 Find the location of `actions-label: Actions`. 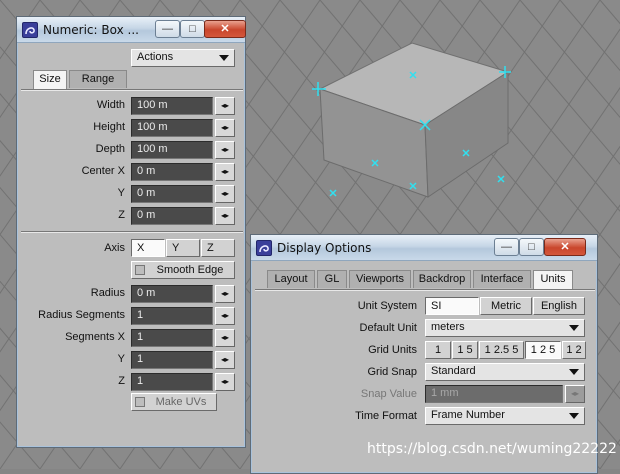

actions-label: Actions is located at coordinates (155, 57).